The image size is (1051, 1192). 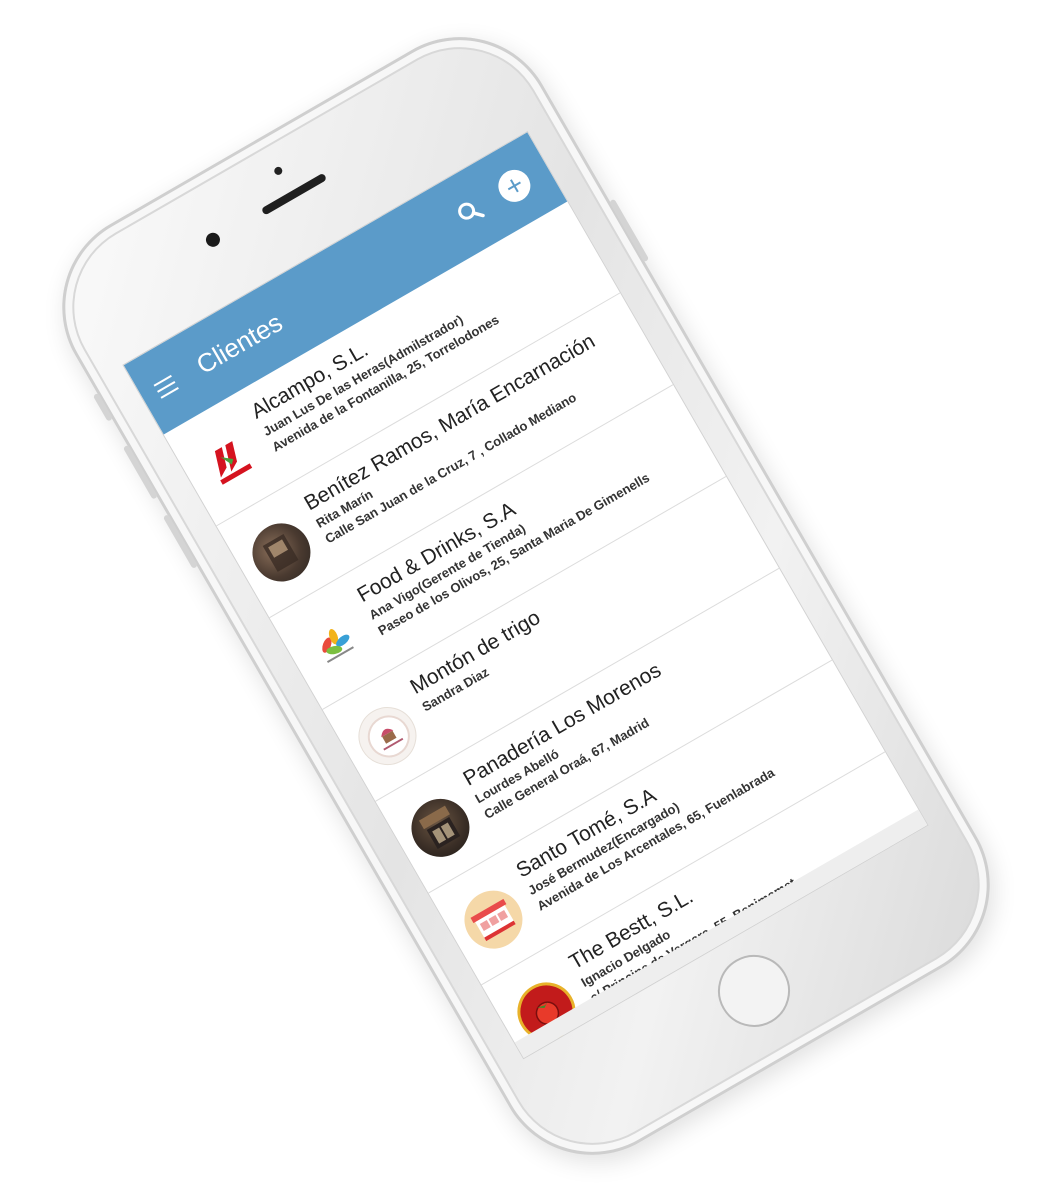 What do you see at coordinates (166, 386) in the screenshot?
I see `hamburger-menu-icon` at bounding box center [166, 386].